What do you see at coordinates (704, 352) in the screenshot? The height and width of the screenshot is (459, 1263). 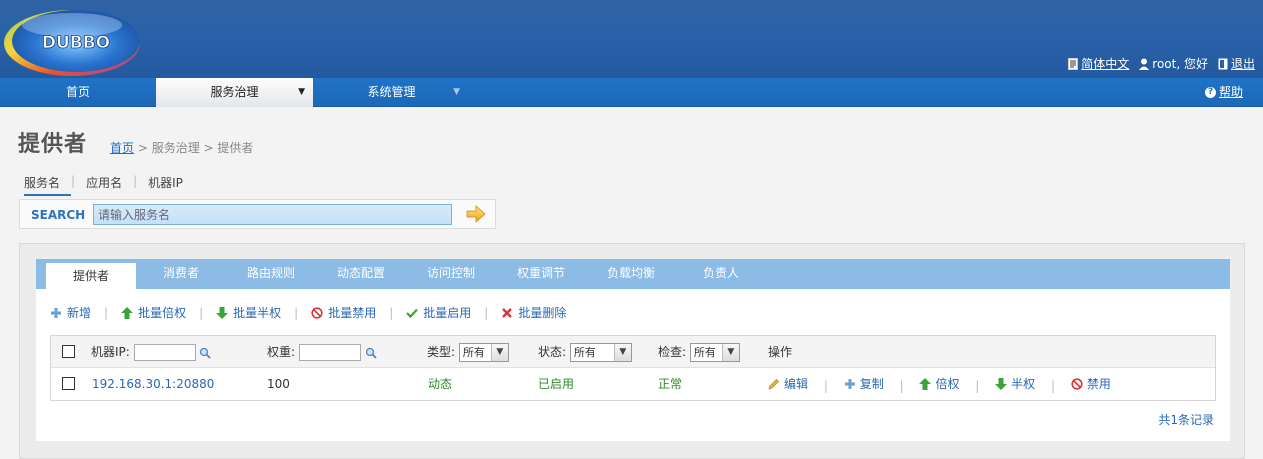 I see `check-filter-value: 所有` at bounding box center [704, 352].